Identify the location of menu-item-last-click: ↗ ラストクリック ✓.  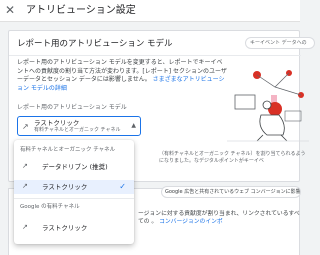
(74, 187).